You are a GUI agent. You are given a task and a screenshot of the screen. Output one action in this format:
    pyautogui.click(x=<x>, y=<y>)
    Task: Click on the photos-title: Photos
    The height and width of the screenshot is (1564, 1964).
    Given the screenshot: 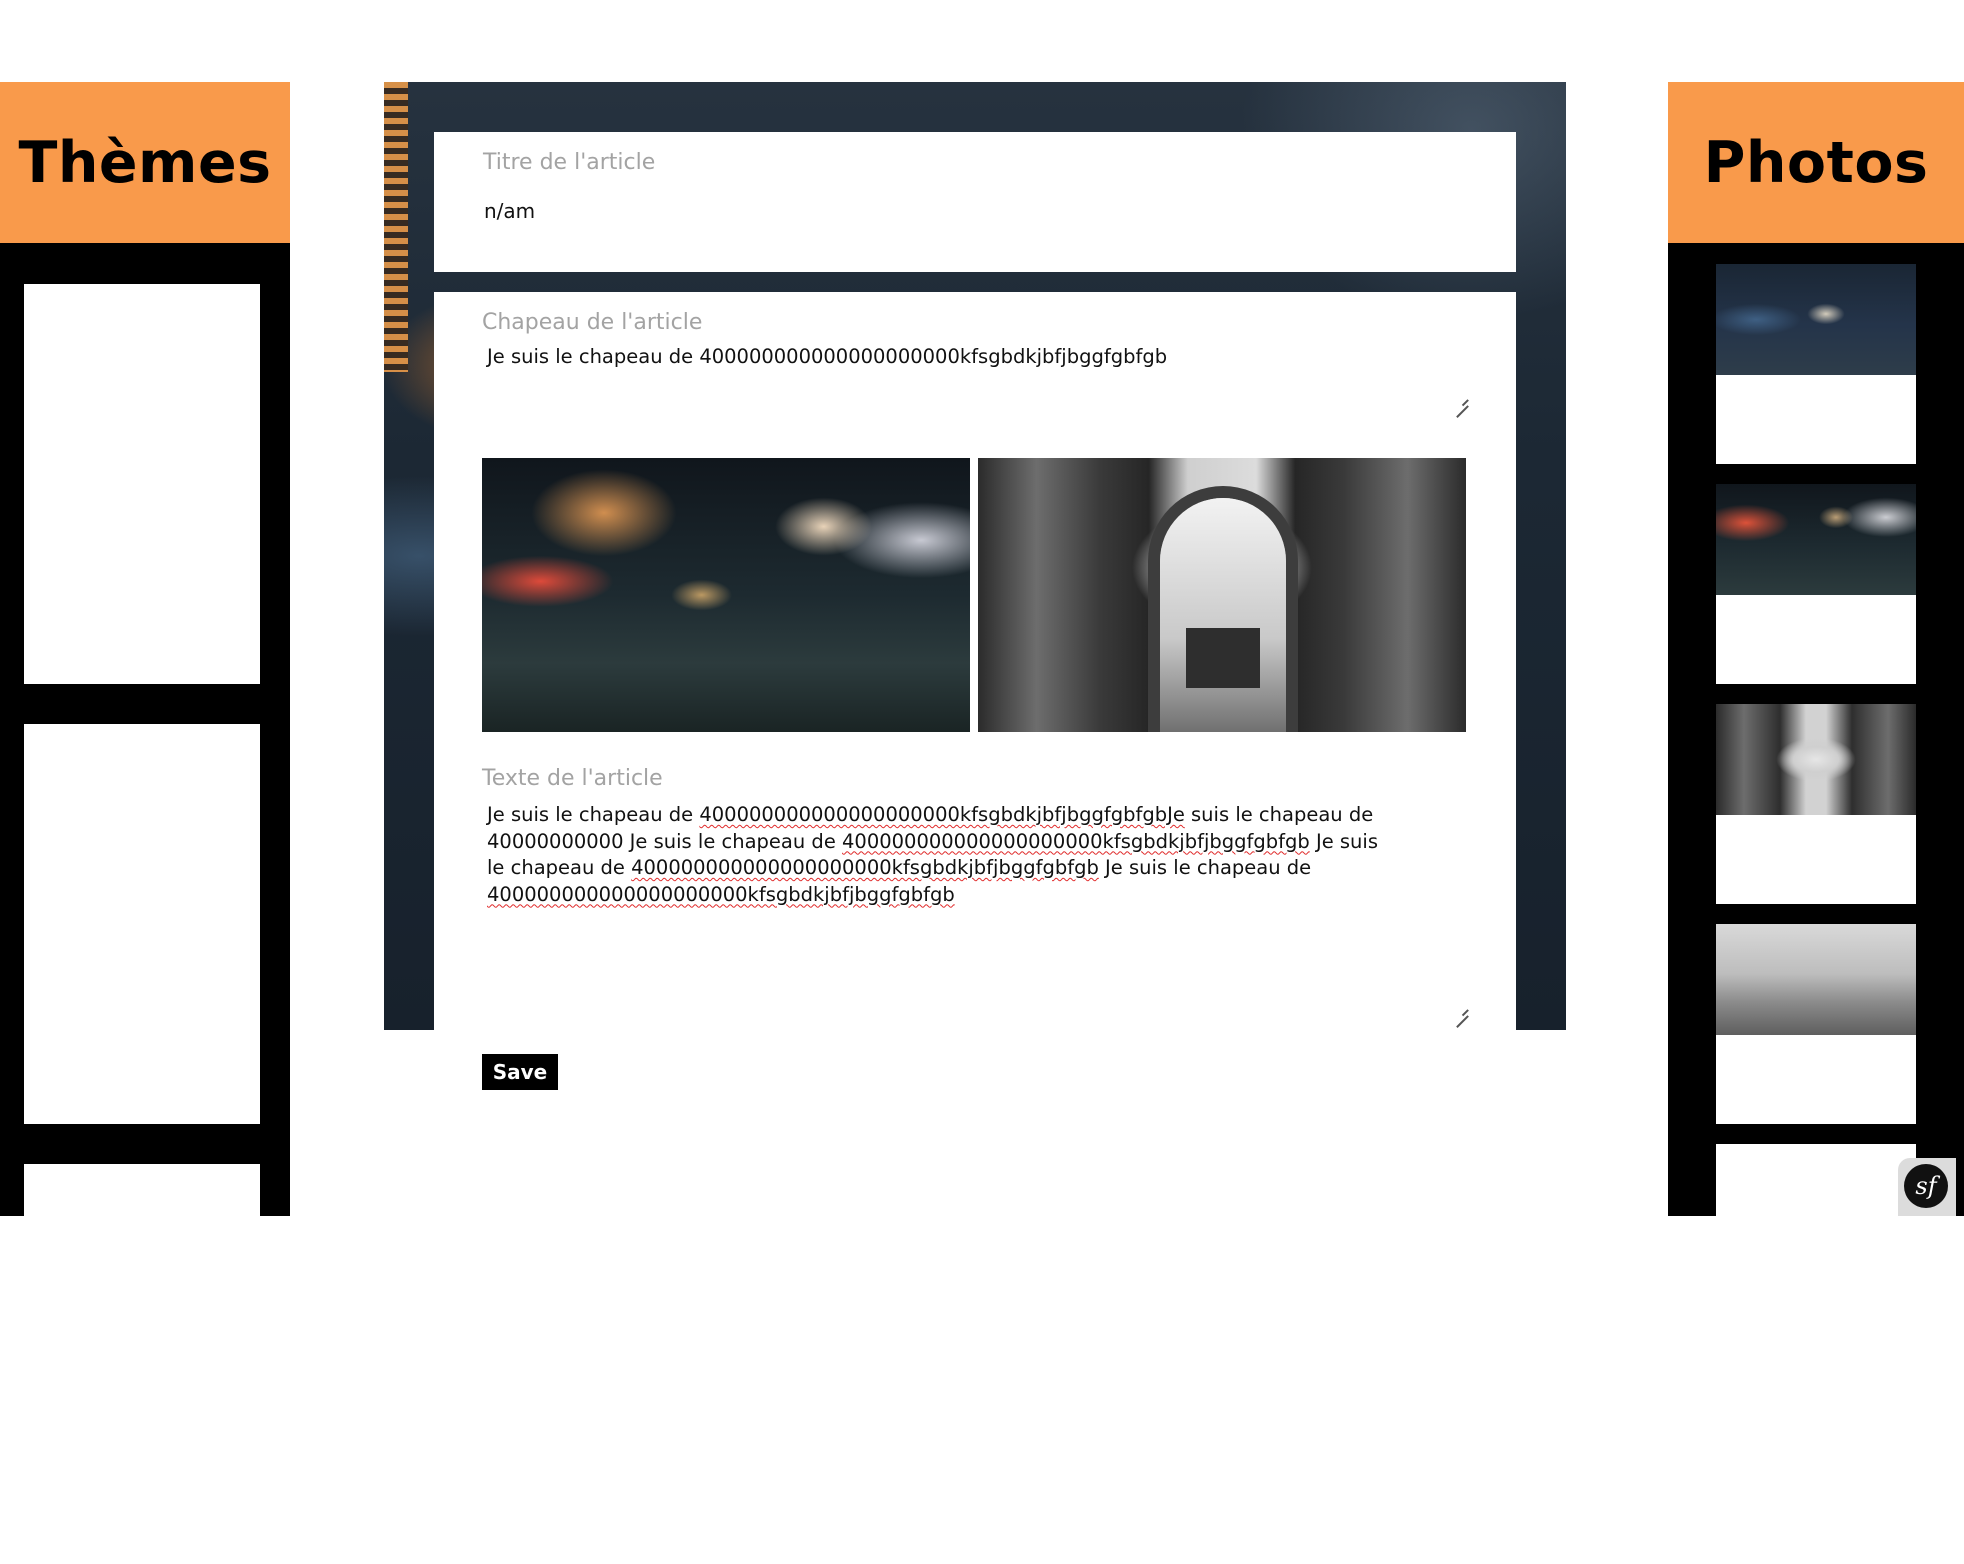 What is the action you would take?
    pyautogui.click(x=1816, y=162)
    